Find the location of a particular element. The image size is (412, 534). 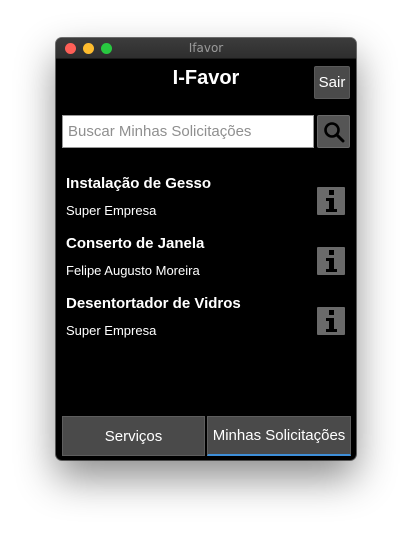

search-button is located at coordinates (333, 131).